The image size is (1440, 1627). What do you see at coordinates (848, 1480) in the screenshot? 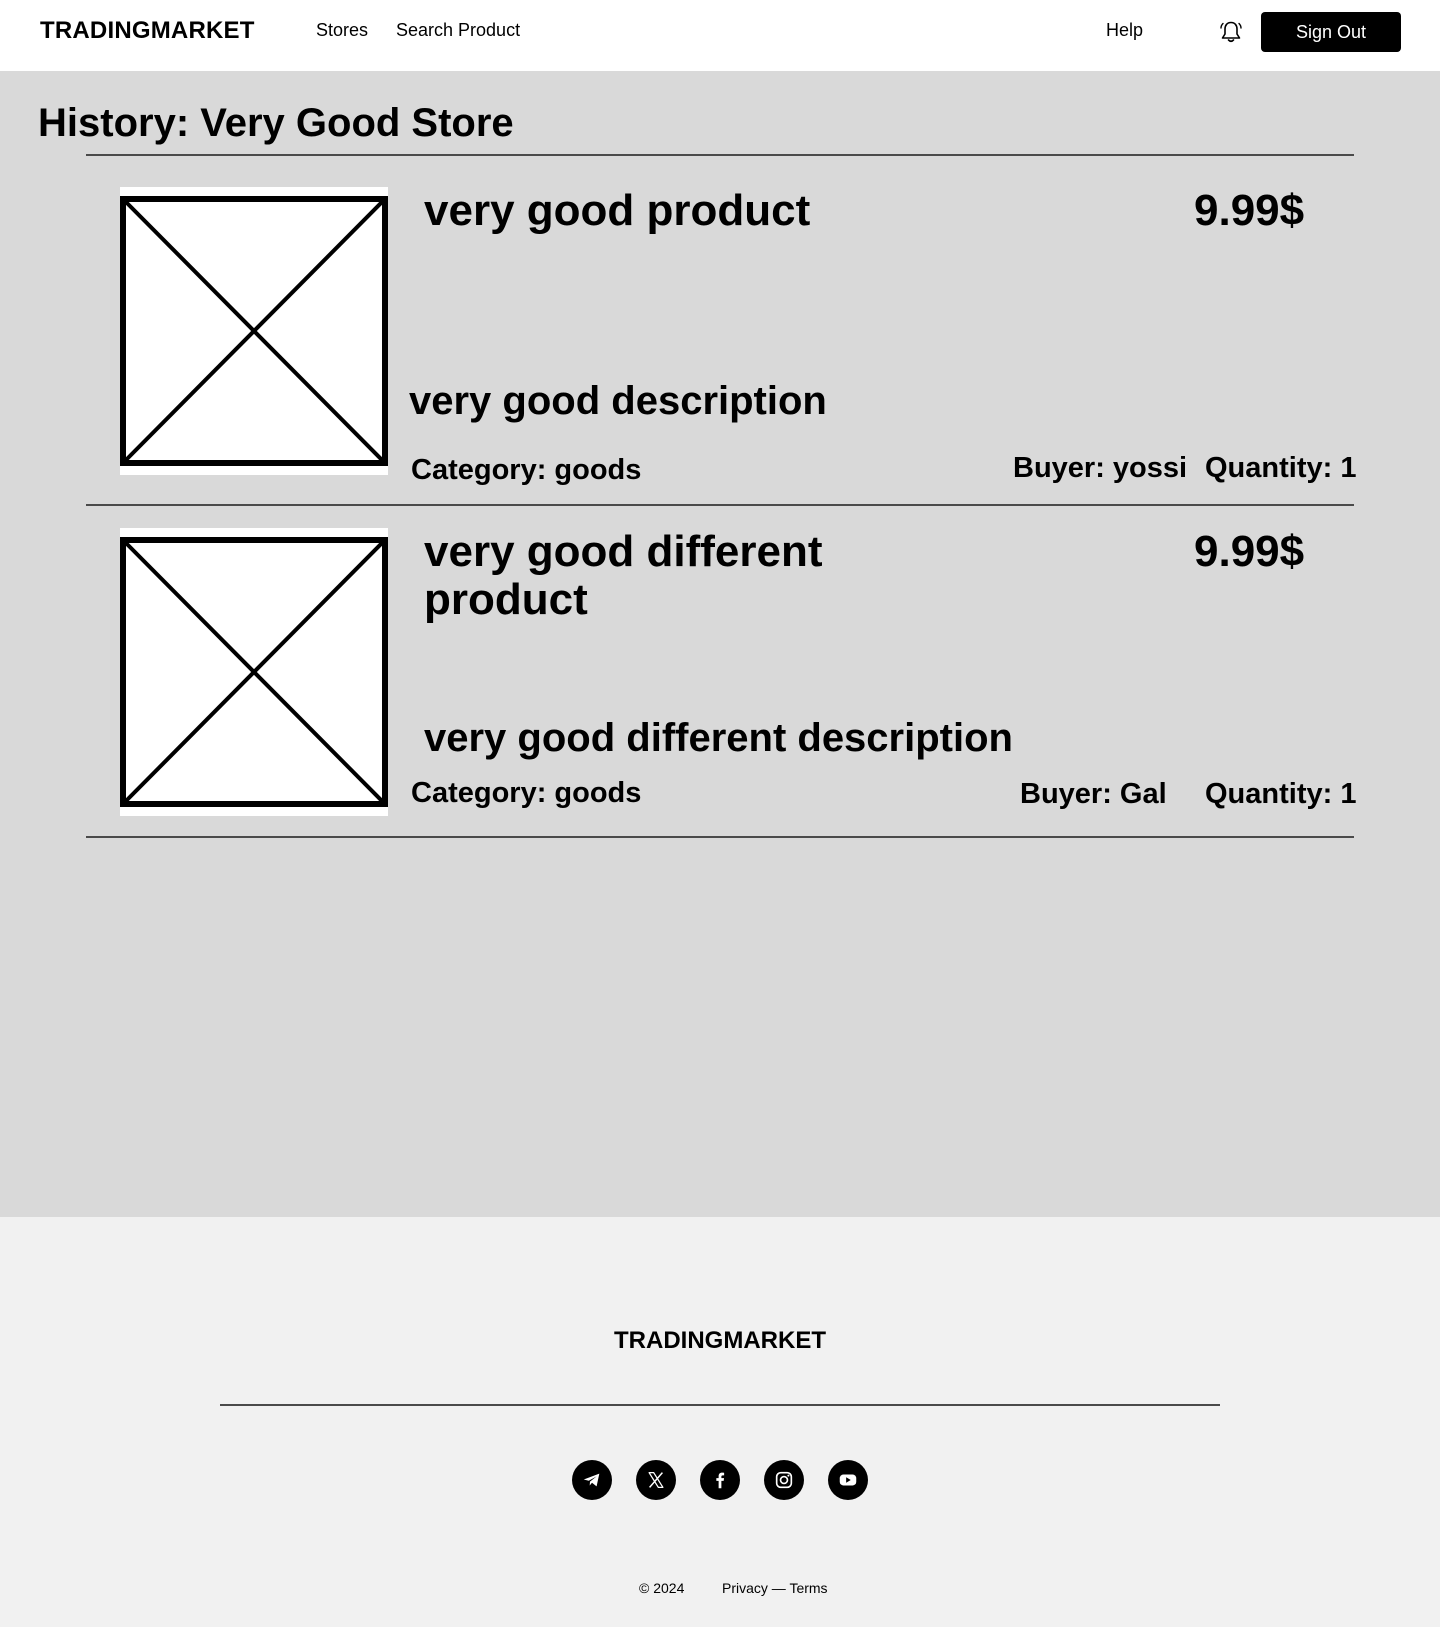
I see `youtube-icon` at bounding box center [848, 1480].